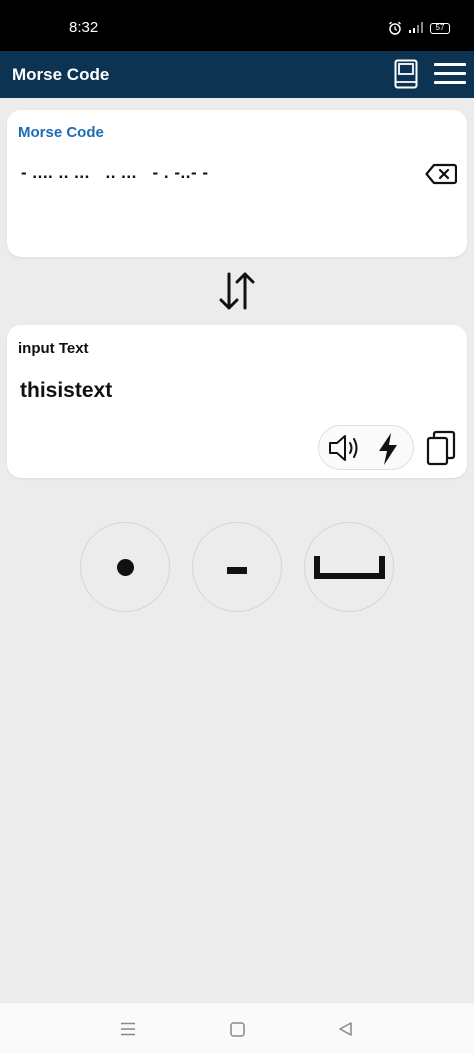 Image resolution: width=474 pixels, height=1053 pixels. Describe the element at coordinates (128, 1029) in the screenshot. I see `nav-menu-icon` at that location.